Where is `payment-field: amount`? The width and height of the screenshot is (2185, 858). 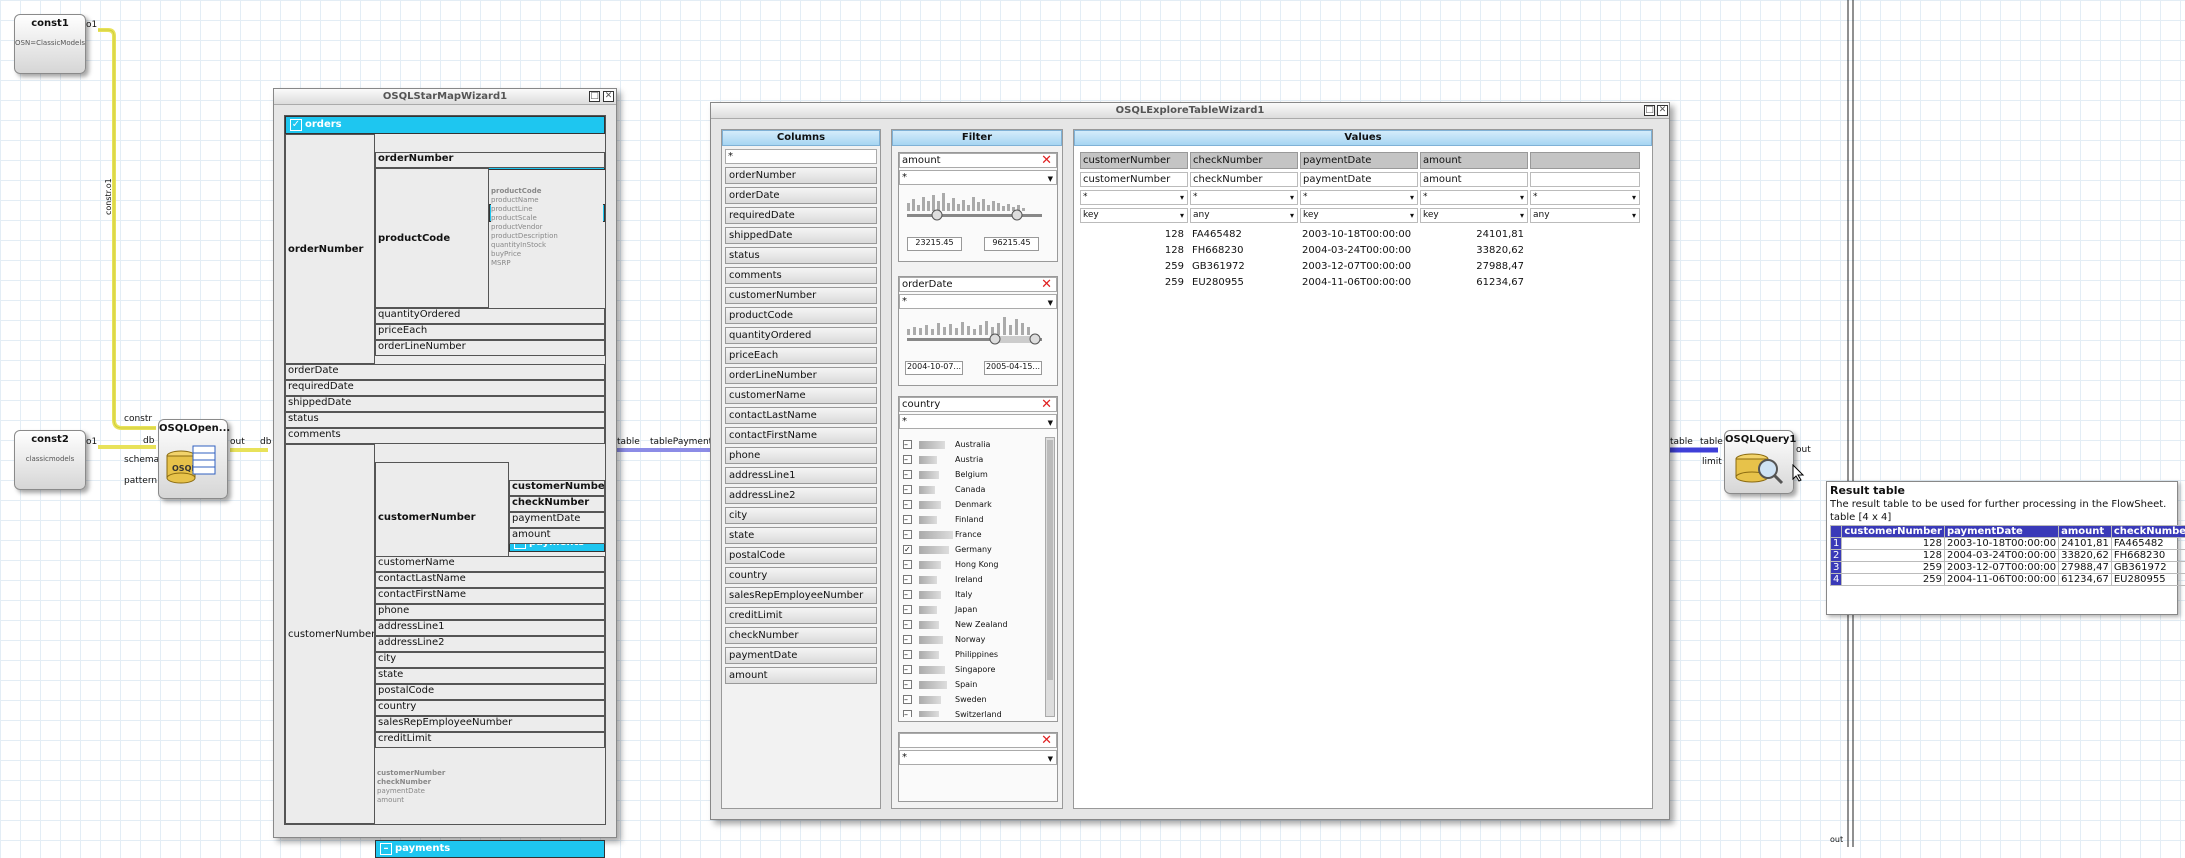 payment-field: amount is located at coordinates (557, 536).